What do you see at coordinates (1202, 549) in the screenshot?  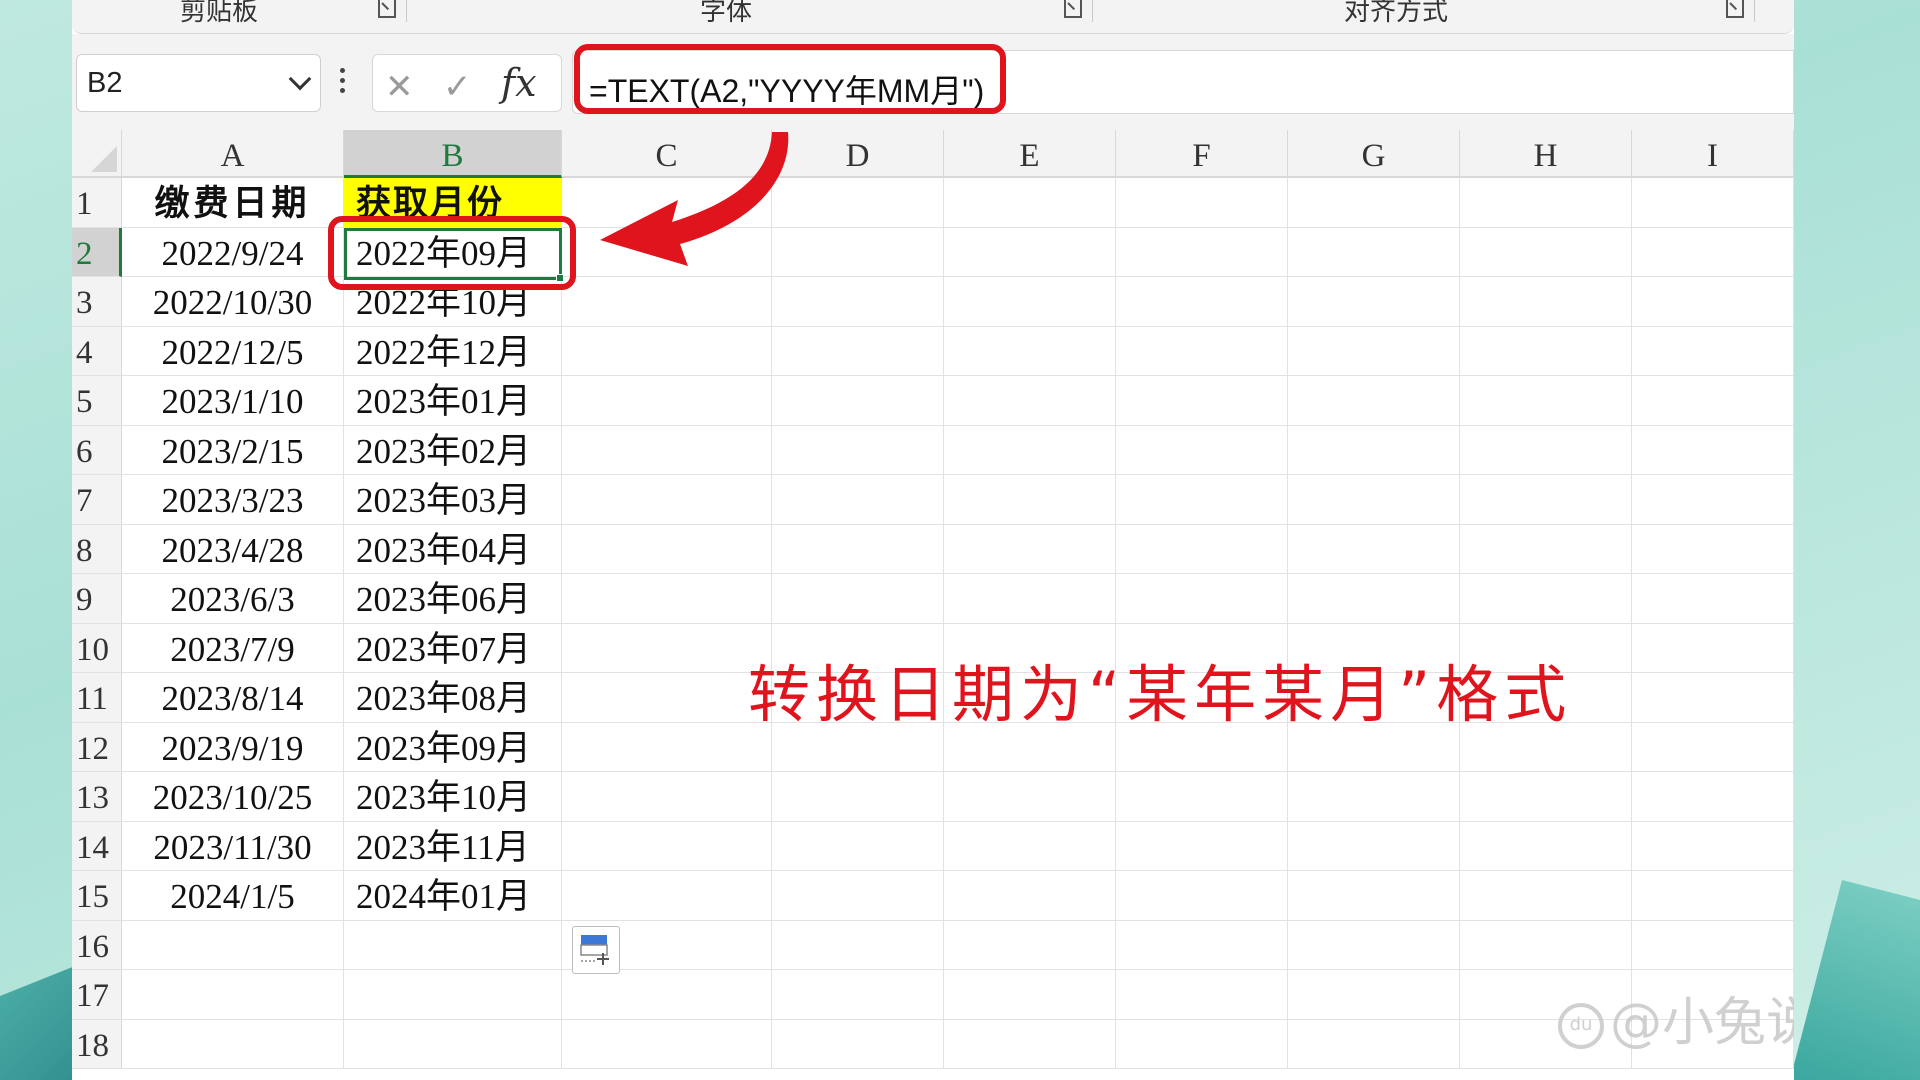 I see `cell-f8` at bounding box center [1202, 549].